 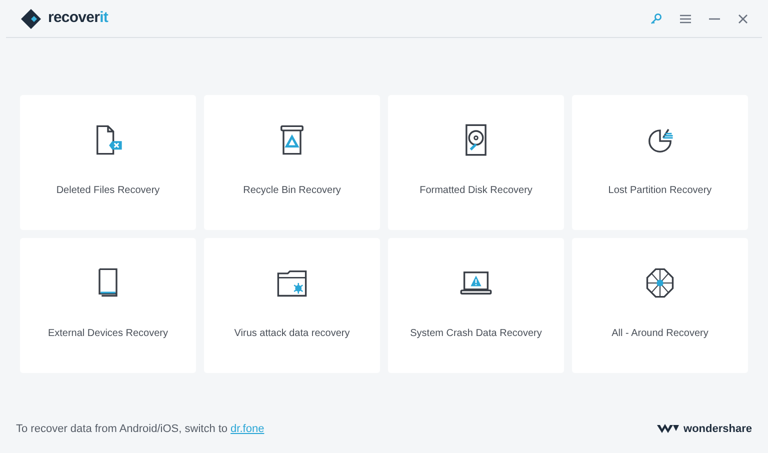 I want to click on card-label: Deleted Files Recovery, so click(x=108, y=191).